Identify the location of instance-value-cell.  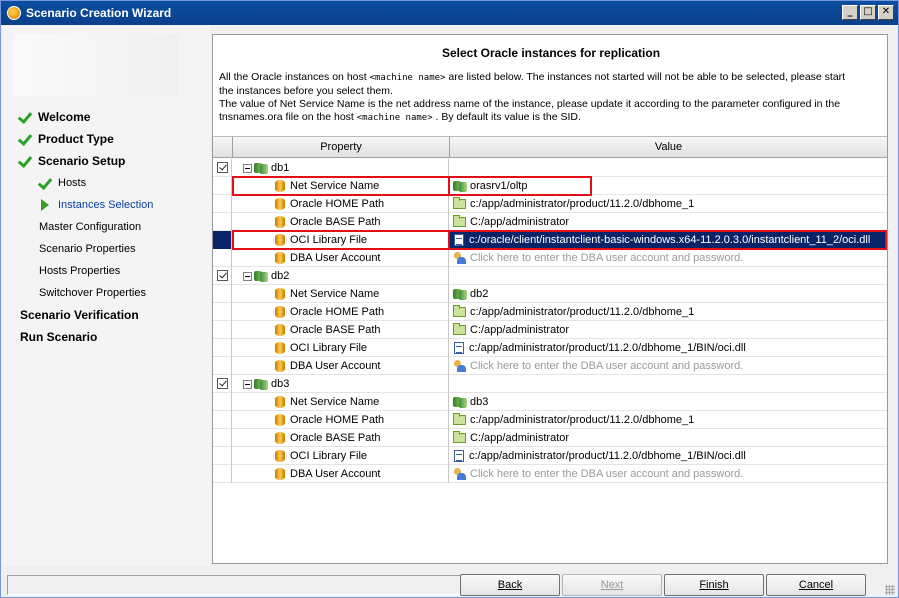
(668, 384).